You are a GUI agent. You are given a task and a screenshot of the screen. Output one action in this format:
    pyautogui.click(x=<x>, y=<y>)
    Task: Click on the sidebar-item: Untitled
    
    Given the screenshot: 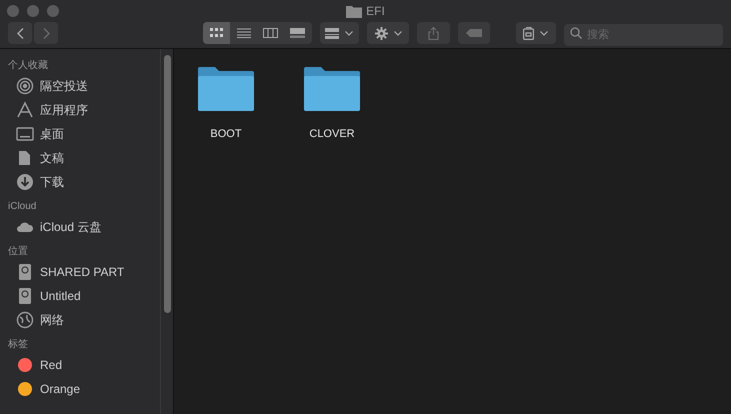 What is the action you would take?
    pyautogui.click(x=84, y=296)
    